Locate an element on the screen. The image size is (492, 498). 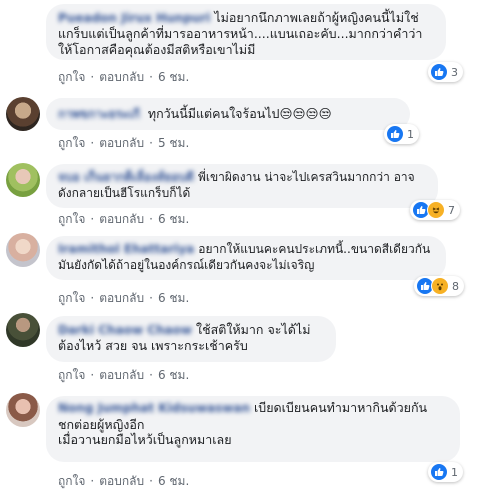
commenter-name: Pueadon Jirux Hunpuri is located at coordinates (134, 18).